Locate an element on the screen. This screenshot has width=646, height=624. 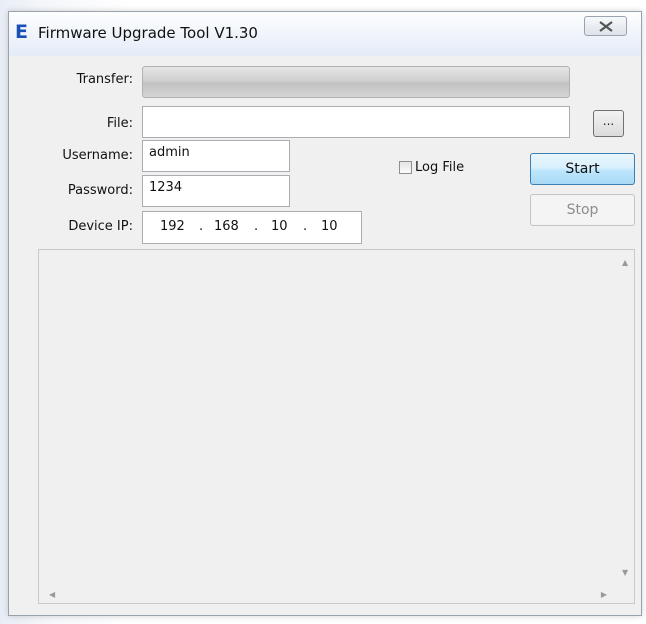
stop-button: Stop is located at coordinates (582, 210).